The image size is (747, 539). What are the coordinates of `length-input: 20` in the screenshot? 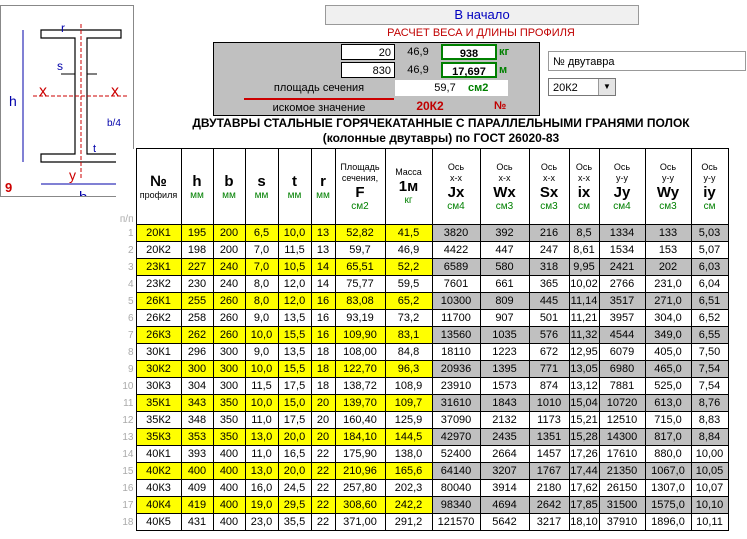 It's located at (368, 52).